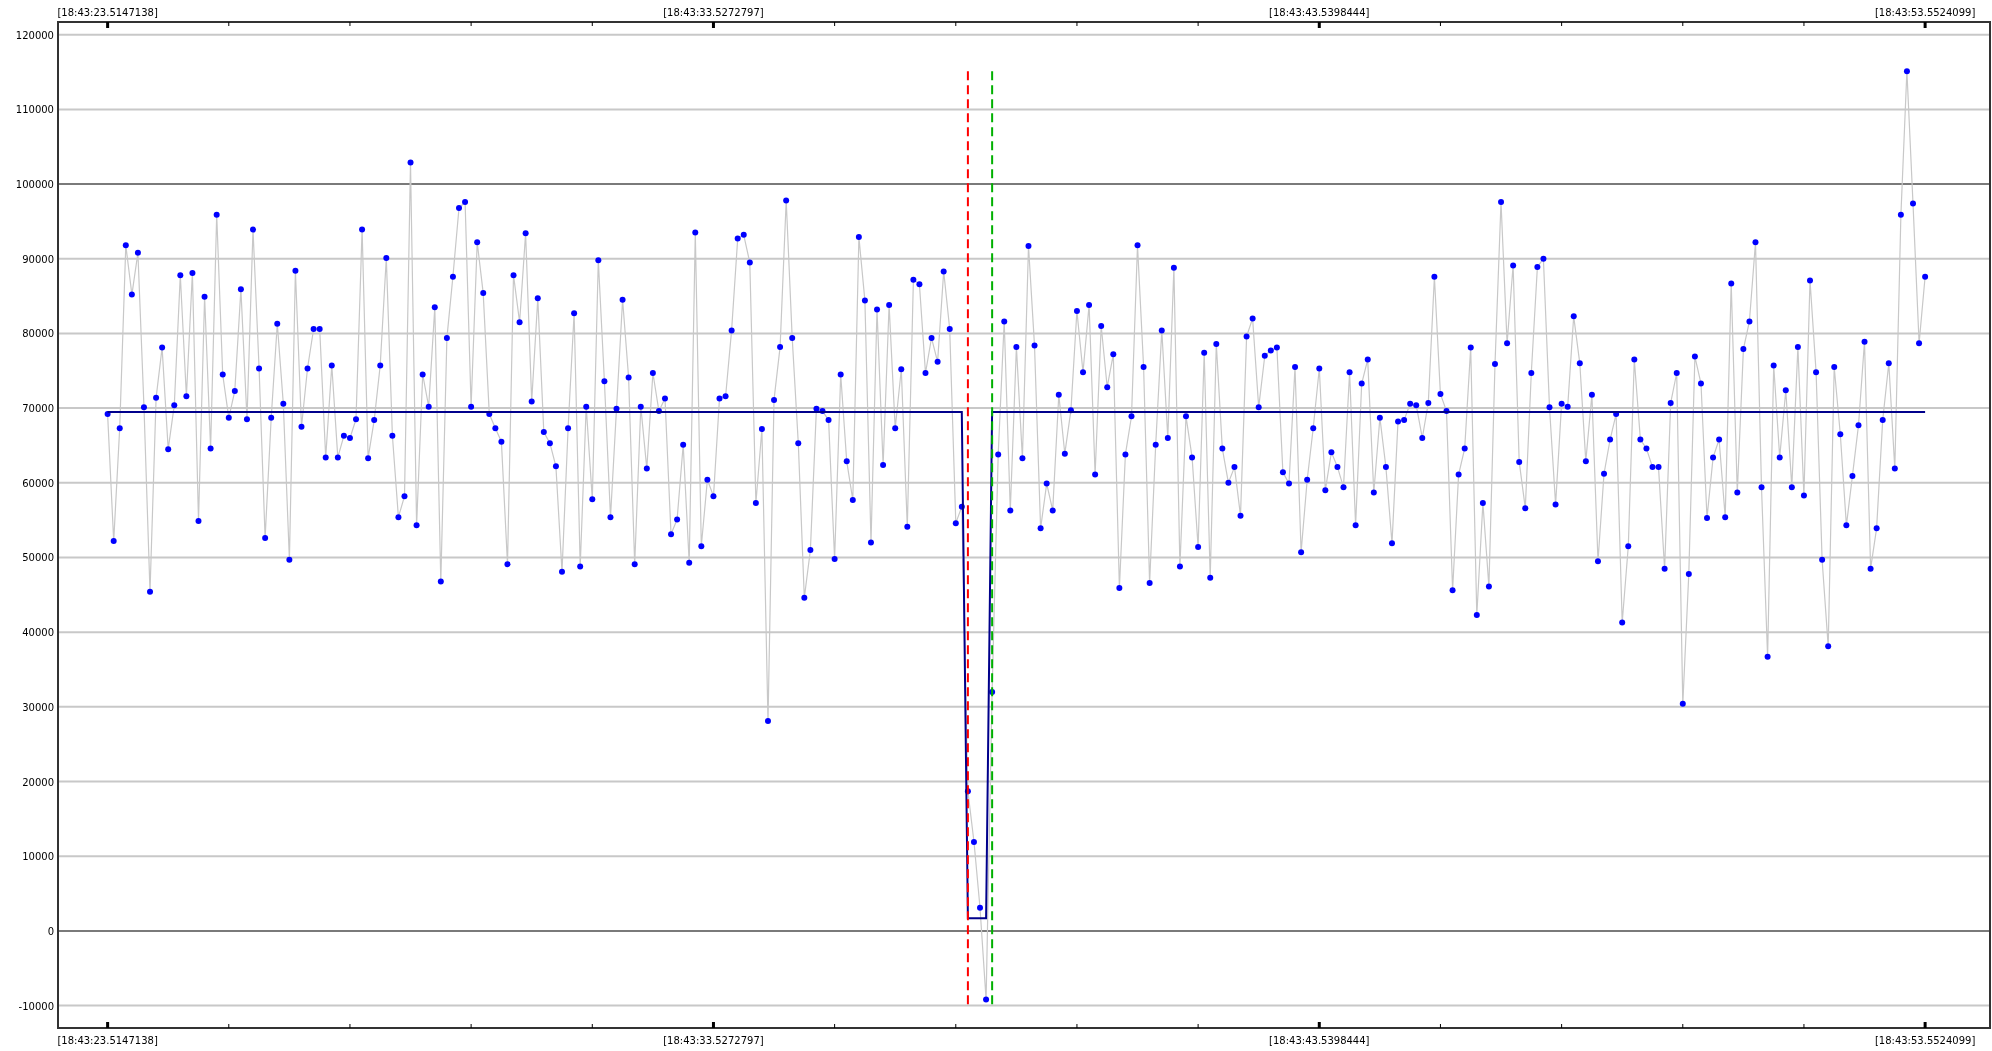 The image size is (1992, 1051). Describe the element at coordinates (38, 558) in the screenshot. I see `y-tick-label: 50000` at that location.